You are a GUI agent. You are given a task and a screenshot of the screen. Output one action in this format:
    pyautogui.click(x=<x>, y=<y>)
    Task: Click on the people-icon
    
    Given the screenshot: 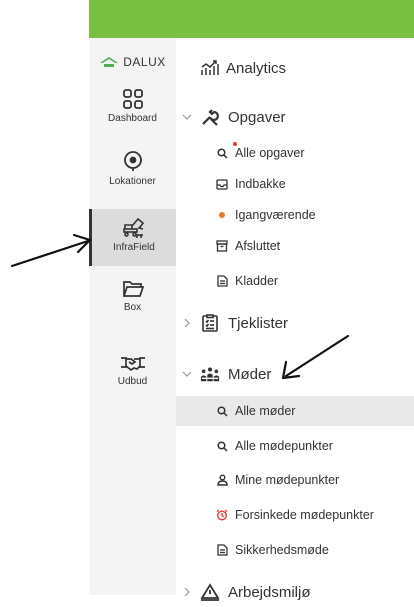 What is the action you would take?
    pyautogui.click(x=210, y=374)
    